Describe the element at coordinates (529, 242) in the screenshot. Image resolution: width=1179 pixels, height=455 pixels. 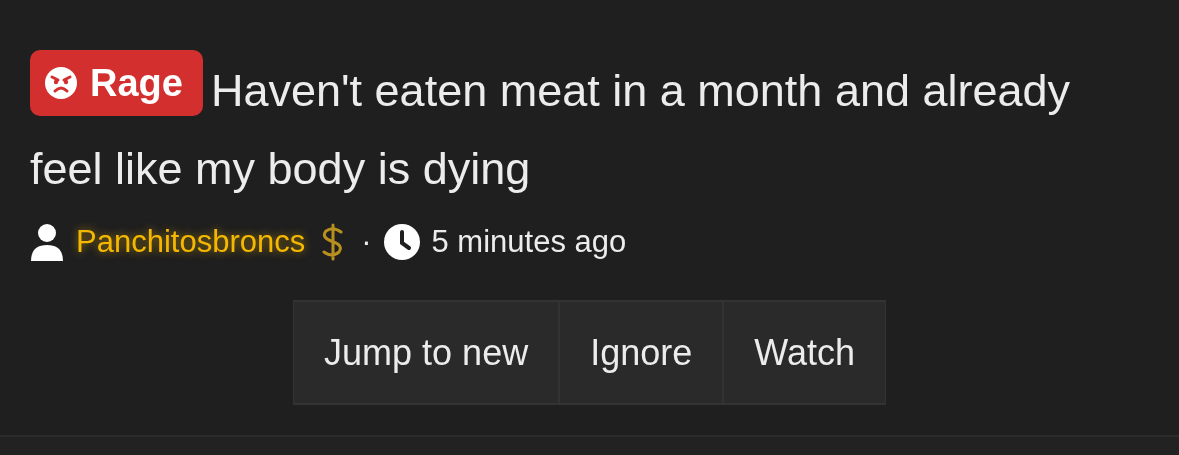
I see `post-time: 5 minutes ago` at that location.